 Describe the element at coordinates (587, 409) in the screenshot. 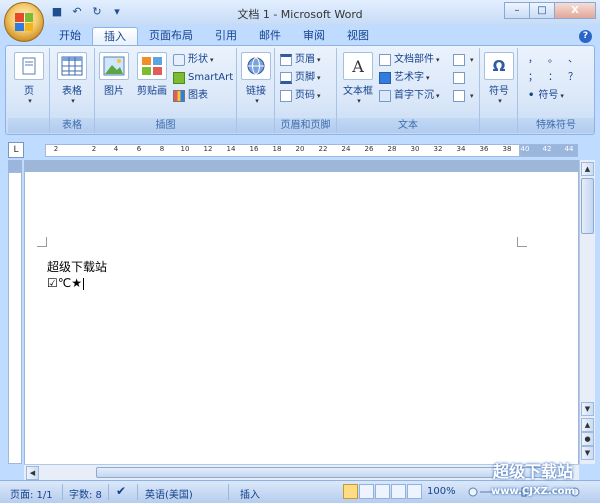

I see `scroll-down-icon: ▼` at that location.